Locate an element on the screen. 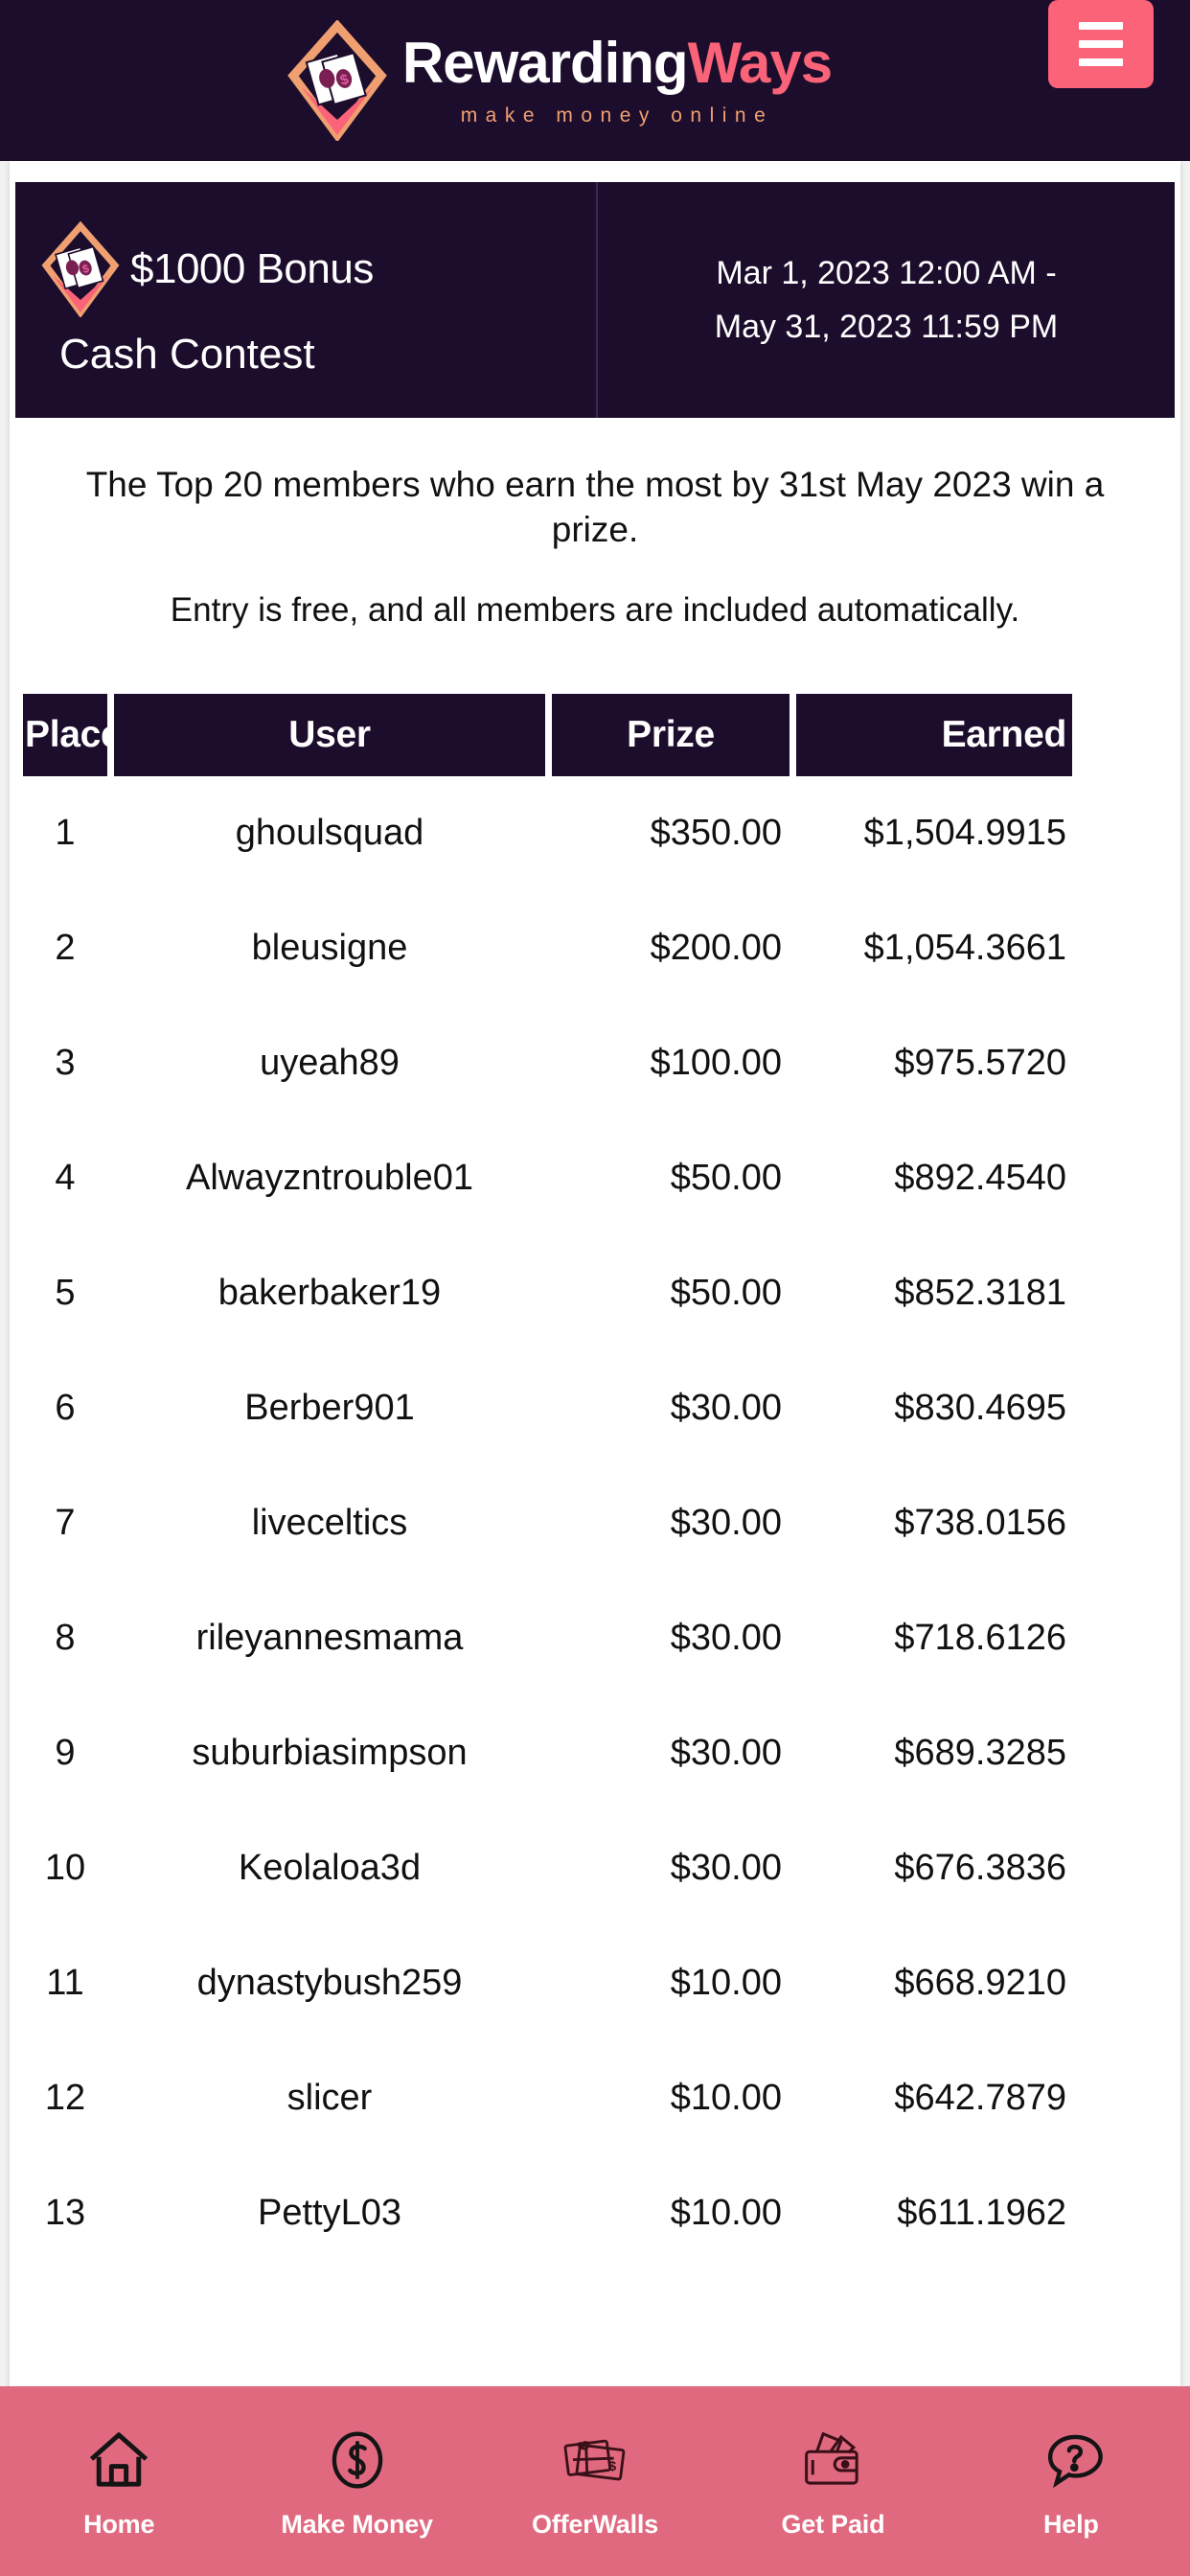  cell-user: Alwayzntrouble01 is located at coordinates (329, 1178).